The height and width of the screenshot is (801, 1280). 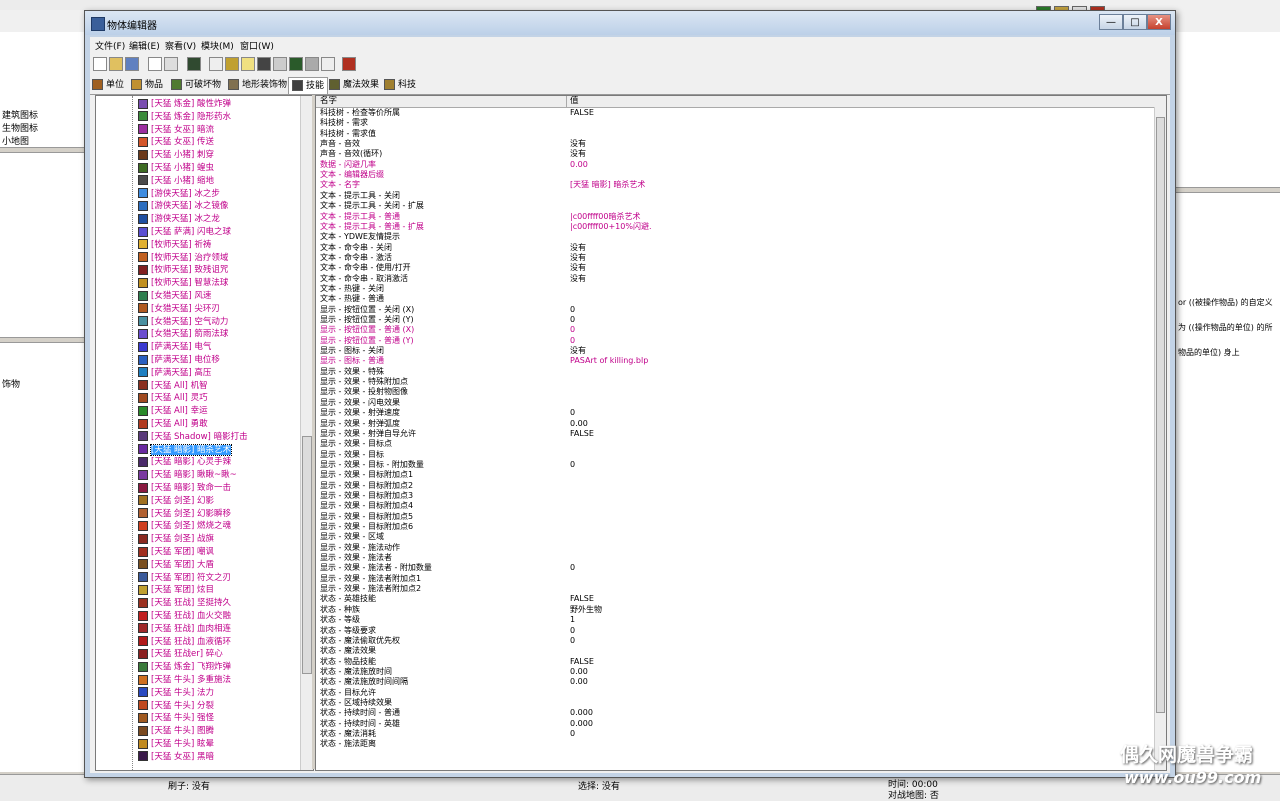 I want to click on tree-item: [天猛 炼金] 飞翔炸弹, so click(x=184, y=667).